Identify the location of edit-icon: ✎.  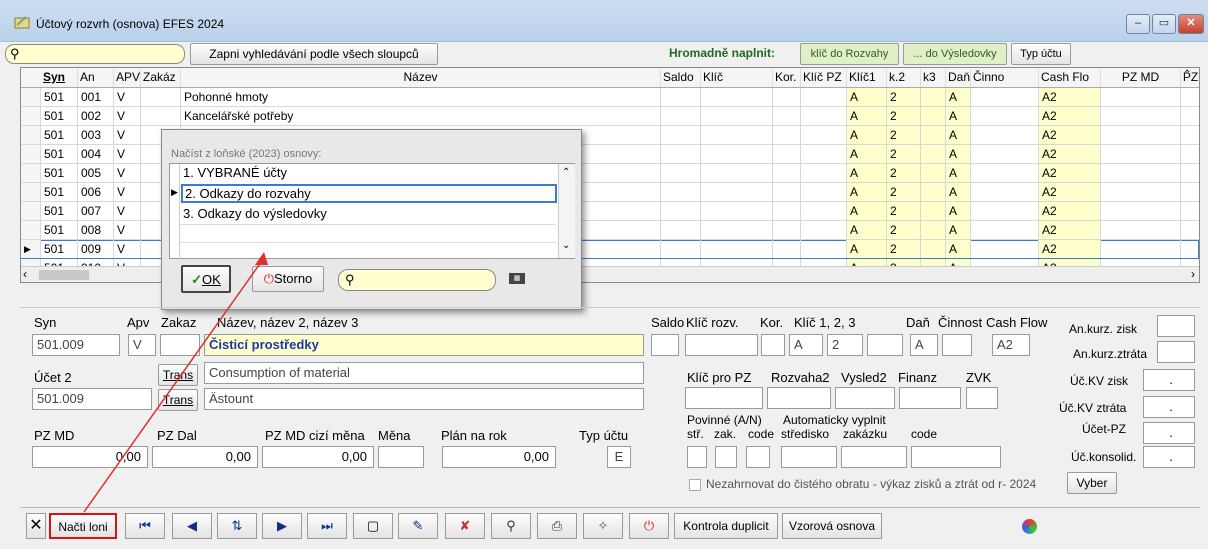
(418, 526).